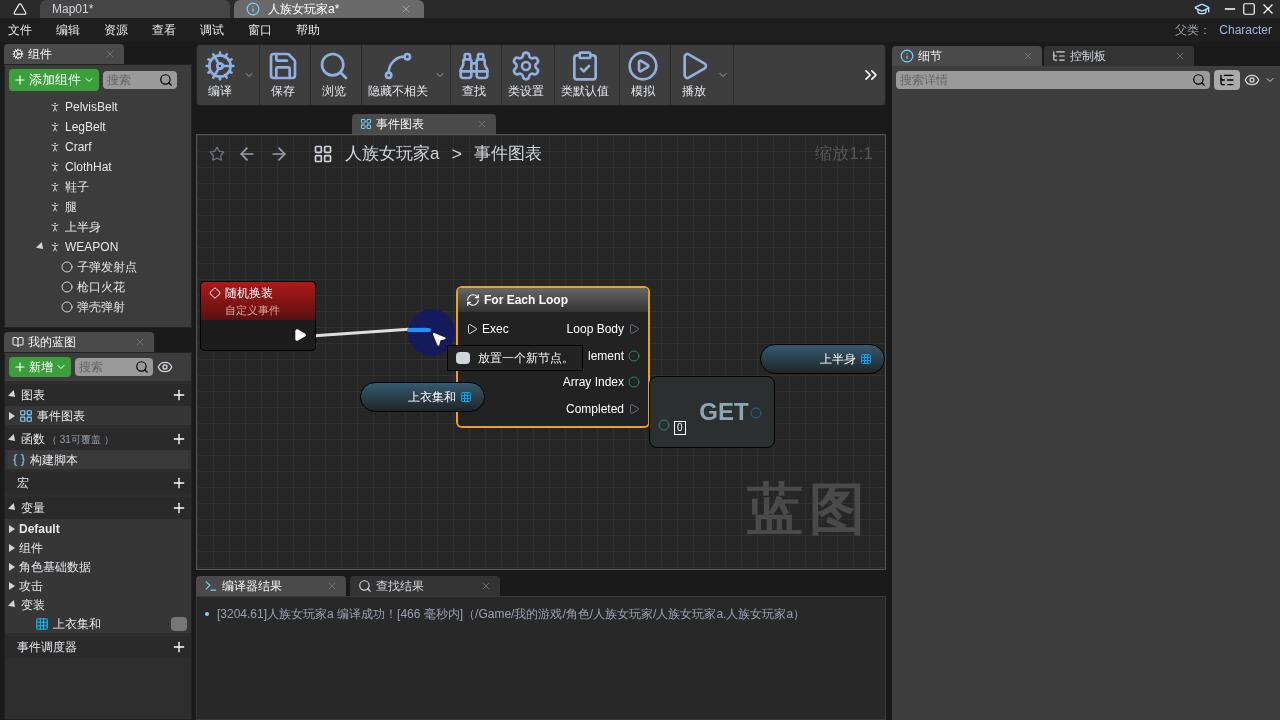  What do you see at coordinates (838, 359) in the screenshot?
I see `node-title: 上半身` at bounding box center [838, 359].